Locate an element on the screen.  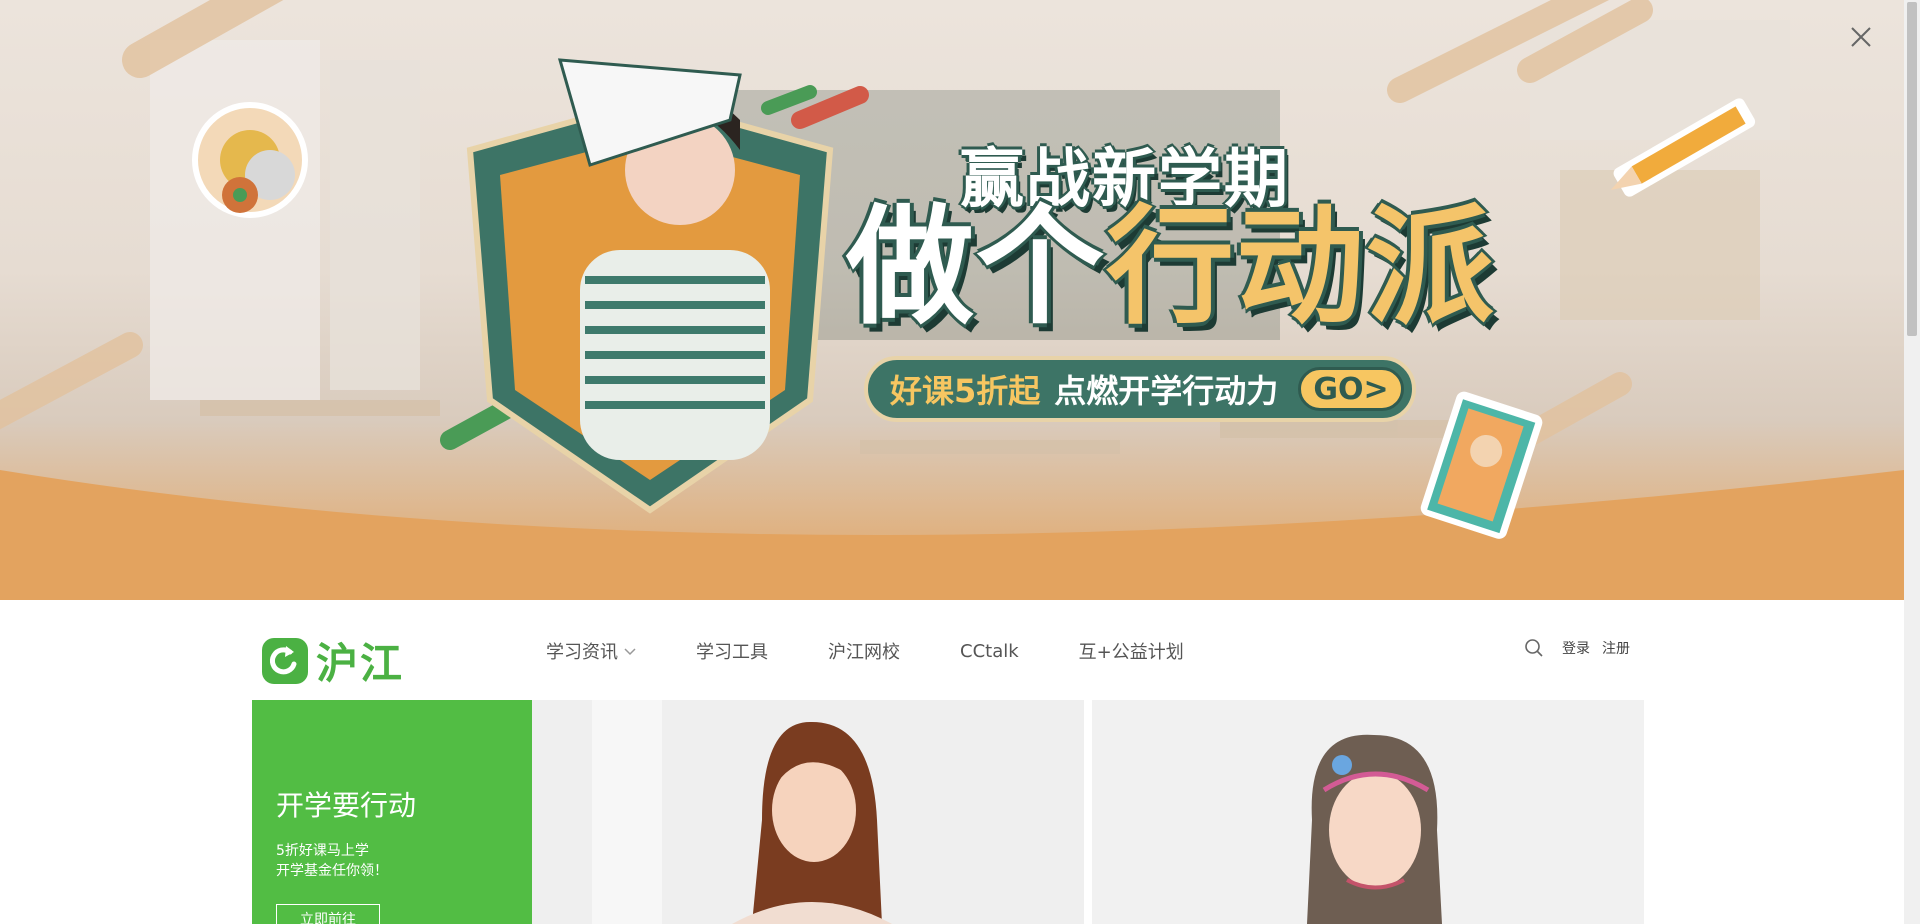
register-link: 注册 is located at coordinates (1616, 648).